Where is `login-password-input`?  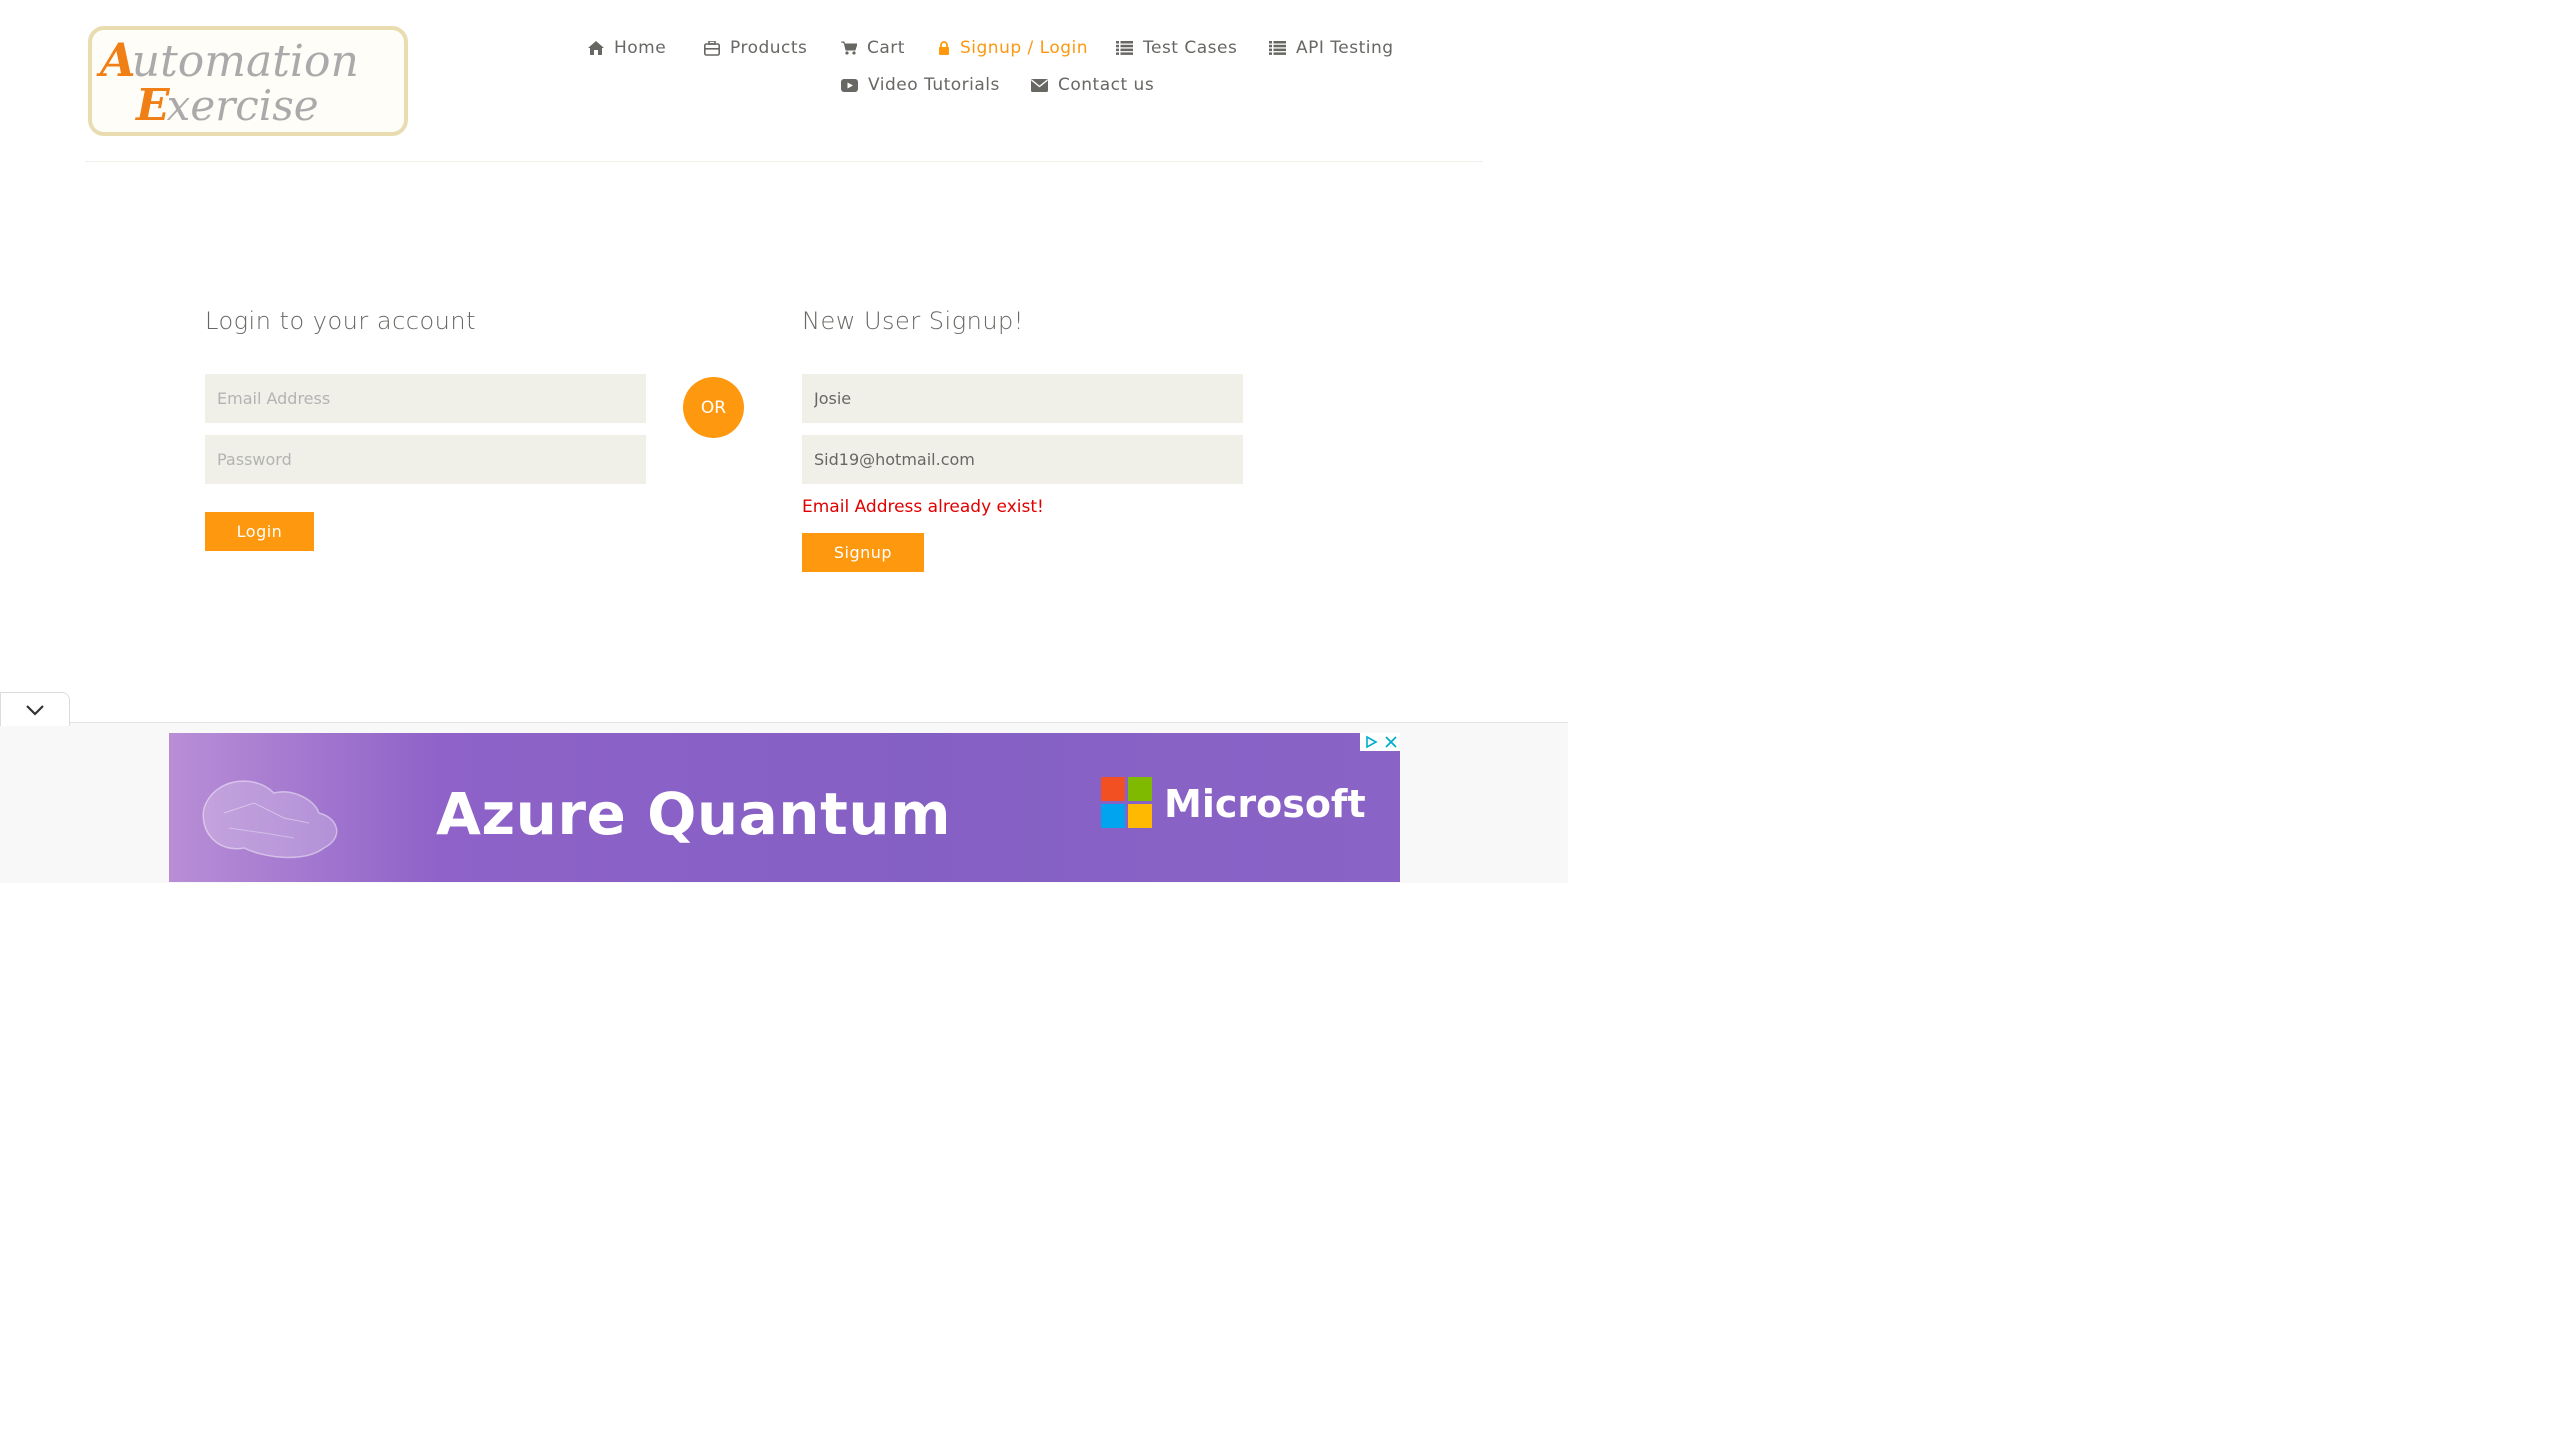 login-password-input is located at coordinates (425, 459).